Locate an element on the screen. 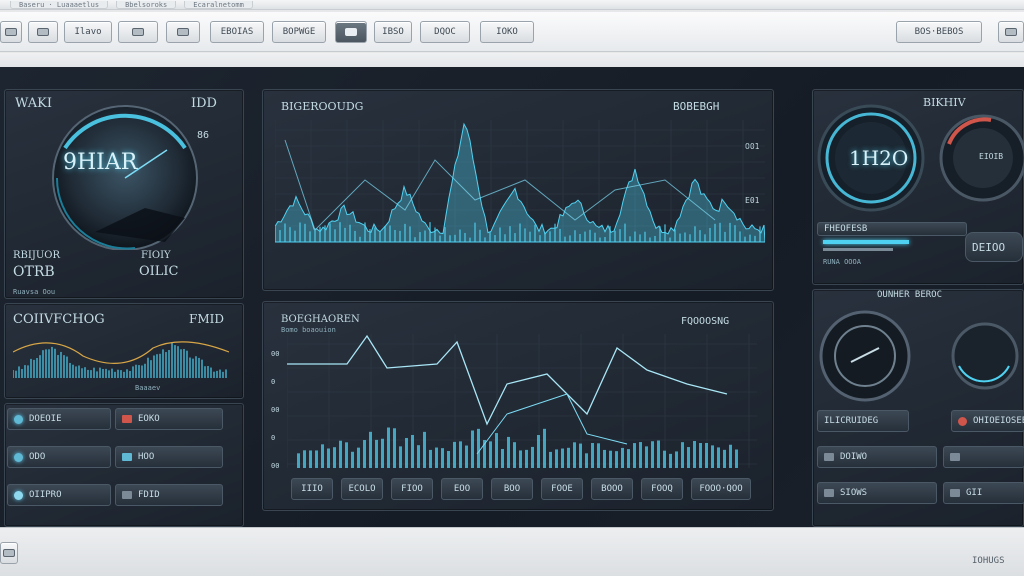  window-tab-2: Bbelsoroks is located at coordinates (146, 4).